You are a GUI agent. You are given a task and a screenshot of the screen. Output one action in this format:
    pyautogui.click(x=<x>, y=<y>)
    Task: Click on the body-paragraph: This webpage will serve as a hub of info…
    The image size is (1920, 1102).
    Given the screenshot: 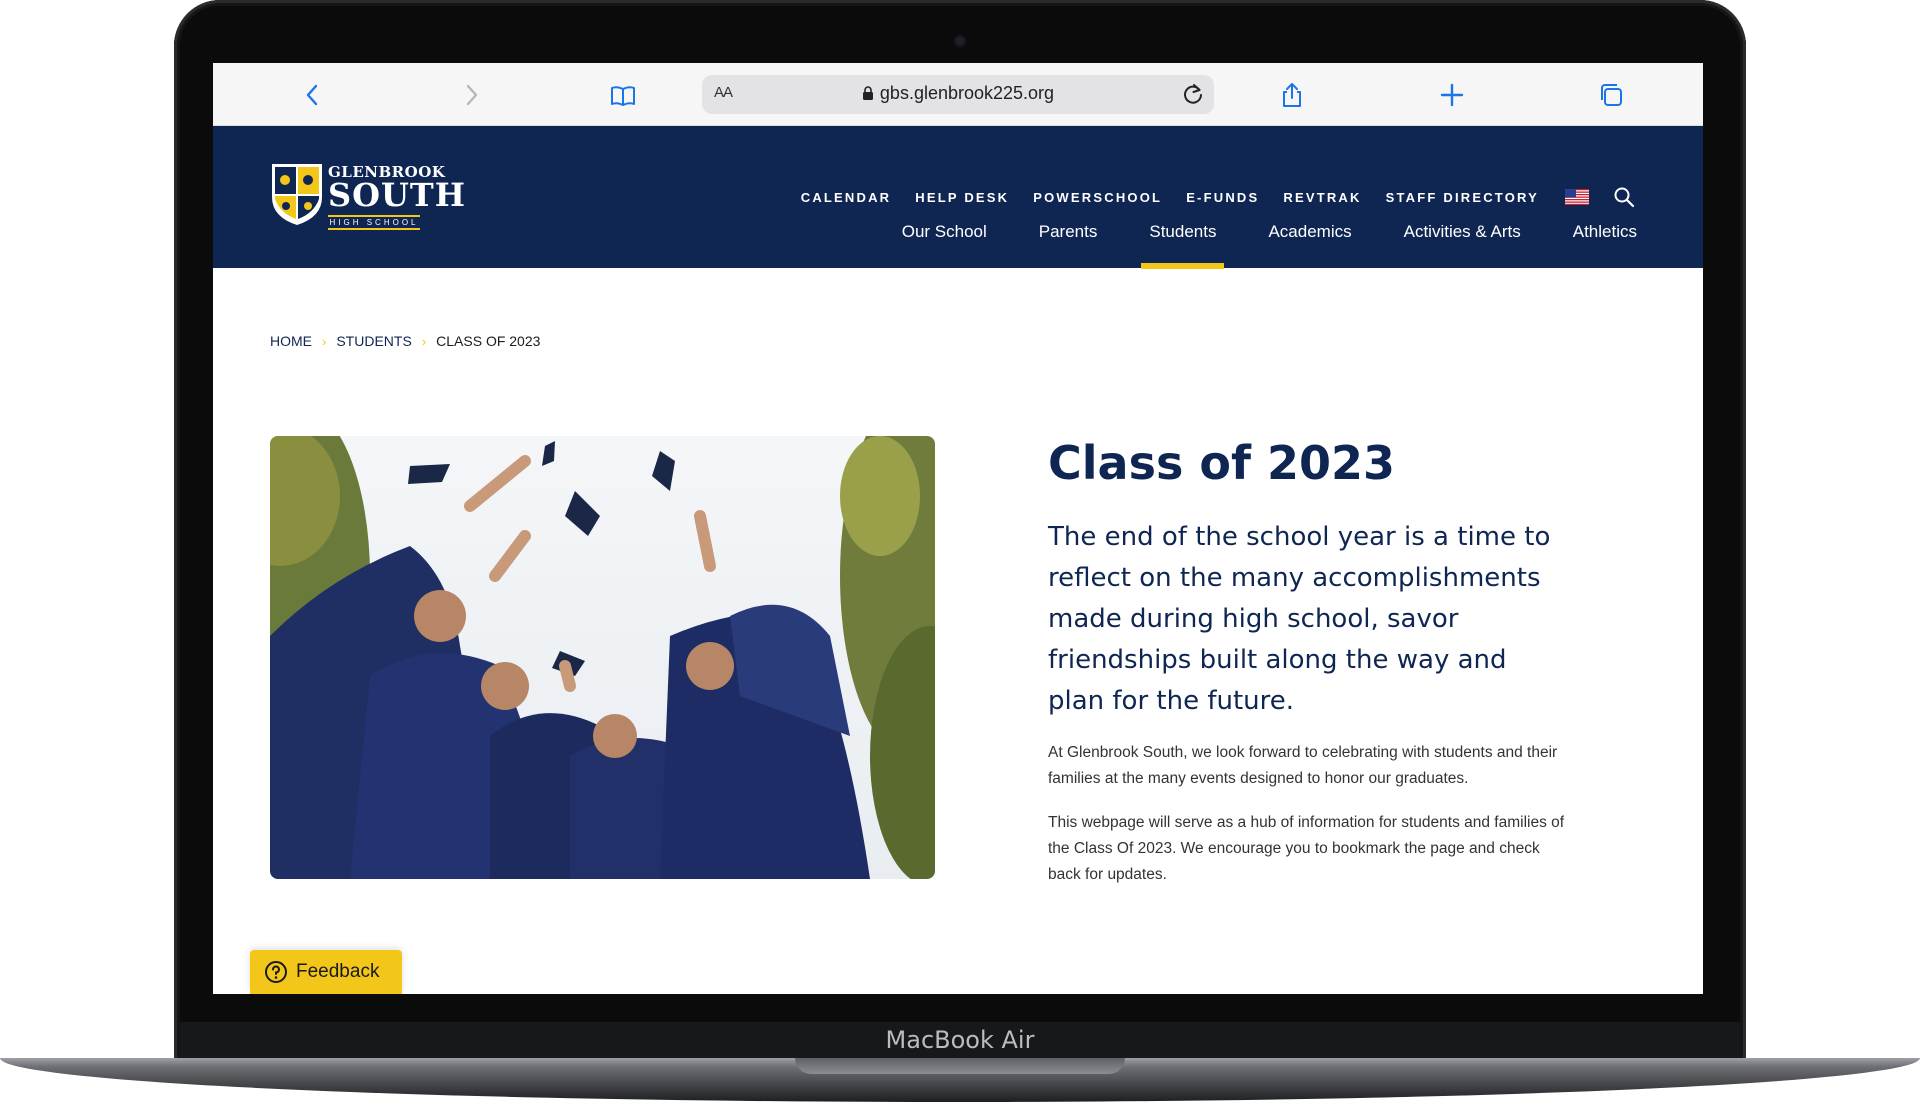 What is the action you would take?
    pyautogui.click(x=1306, y=848)
    